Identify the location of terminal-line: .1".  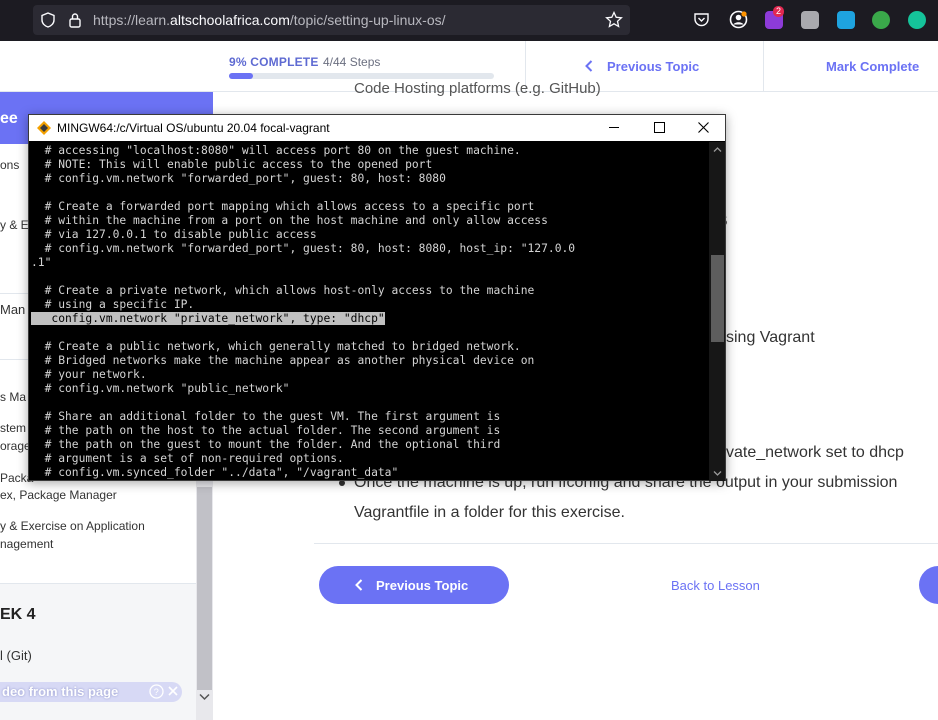
(41, 262).